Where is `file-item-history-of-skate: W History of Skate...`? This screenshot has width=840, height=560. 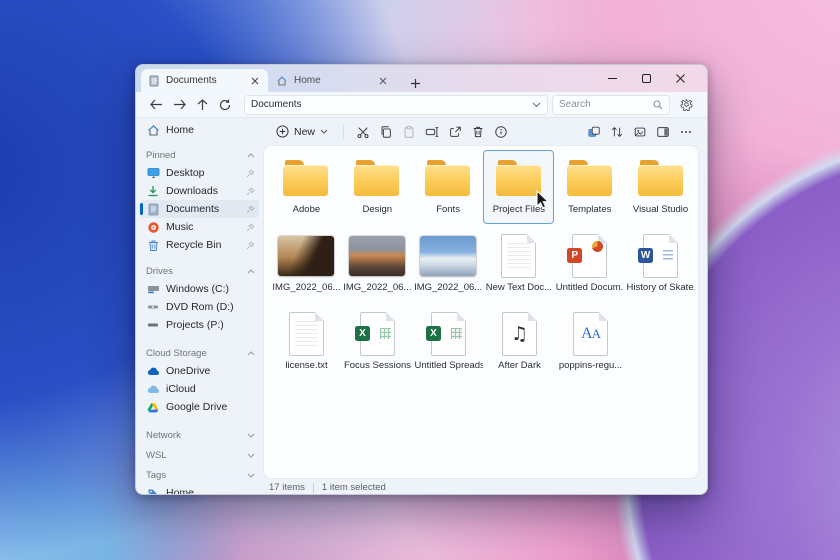 file-item-history-of-skate: W History of Skate... is located at coordinates (660, 265).